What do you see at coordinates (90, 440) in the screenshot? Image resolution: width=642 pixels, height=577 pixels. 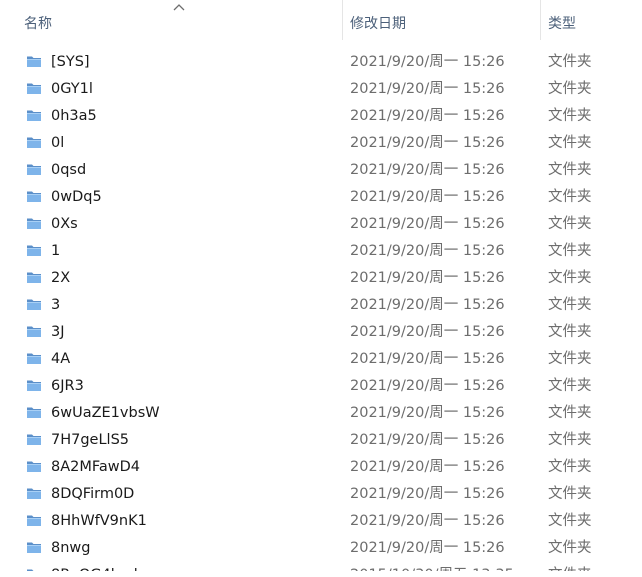 I see `file-name: 7H7geLlS5` at bounding box center [90, 440].